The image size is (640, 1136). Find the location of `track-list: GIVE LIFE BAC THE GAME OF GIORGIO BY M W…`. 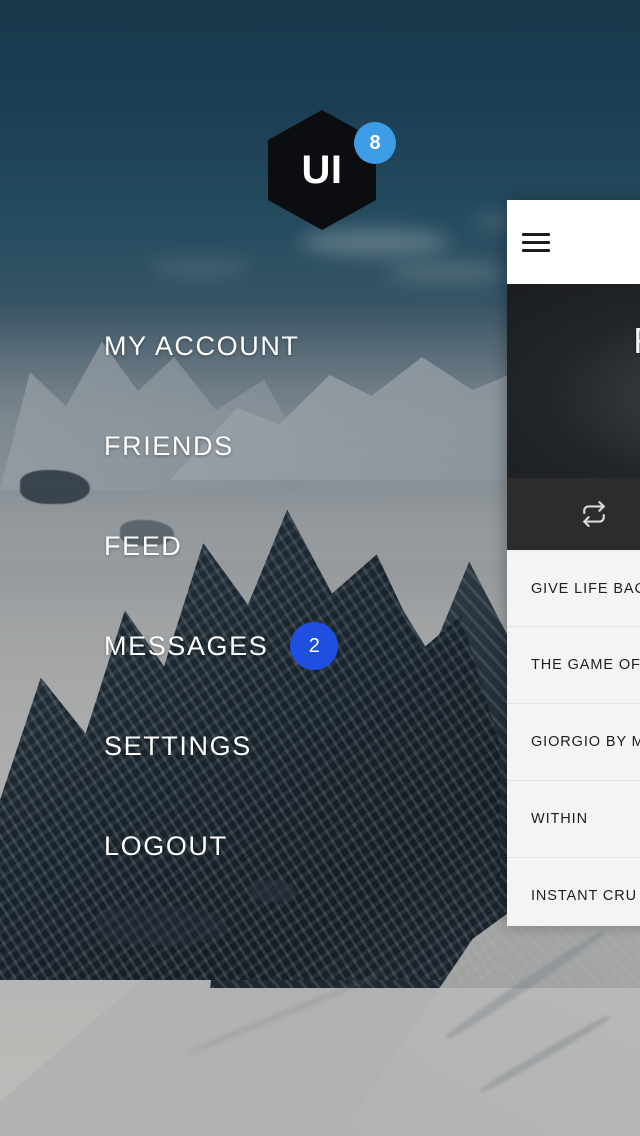

track-list: GIVE LIFE BAC THE GAME OF GIORGIO BY M W… is located at coordinates (573, 738).